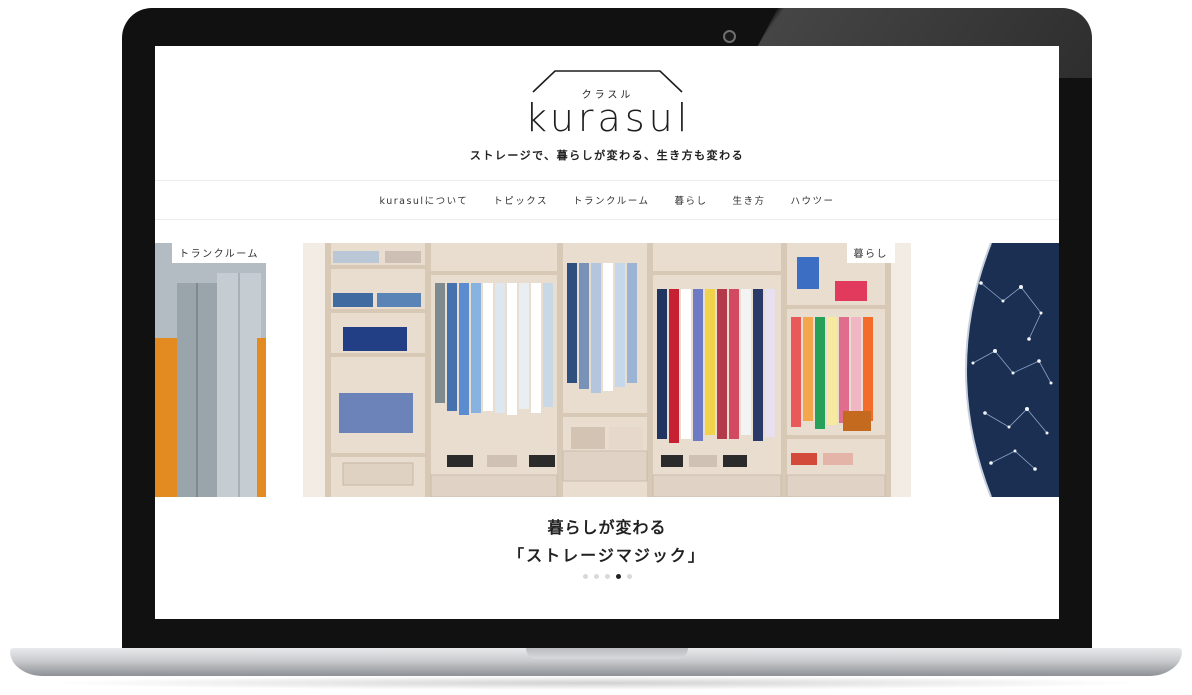  I want to click on slide-caption-line1: 暮らしが変わる, so click(607, 527).